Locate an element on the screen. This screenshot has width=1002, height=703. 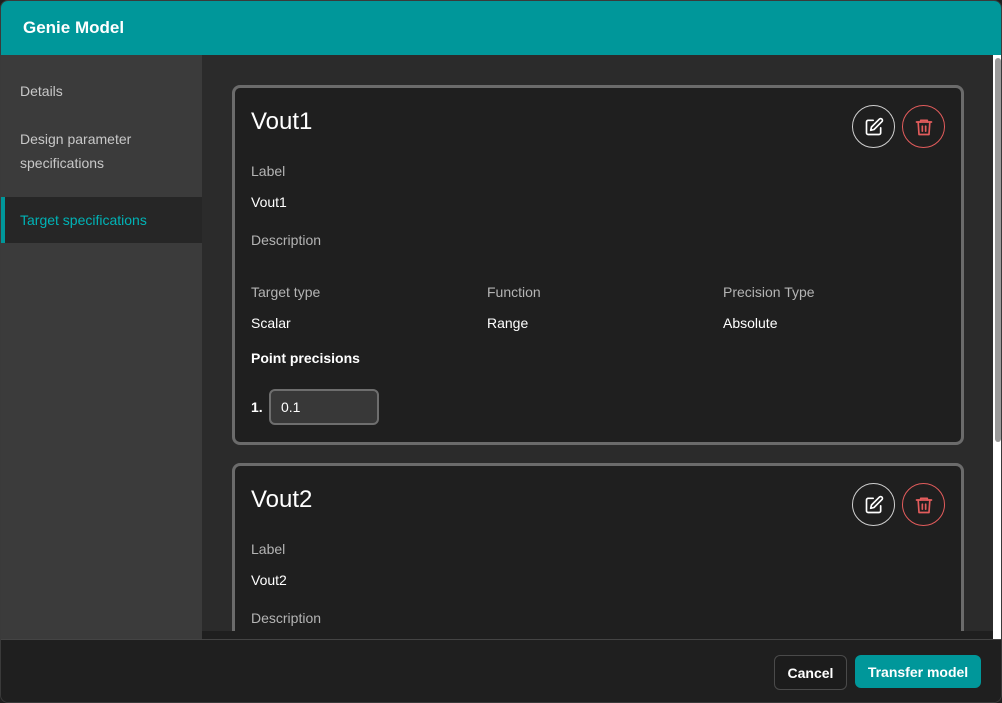
function-value: Range is located at coordinates (508, 323).